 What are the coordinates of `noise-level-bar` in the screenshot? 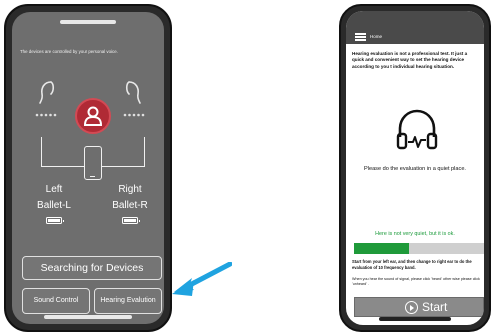 It's located at (419, 248).